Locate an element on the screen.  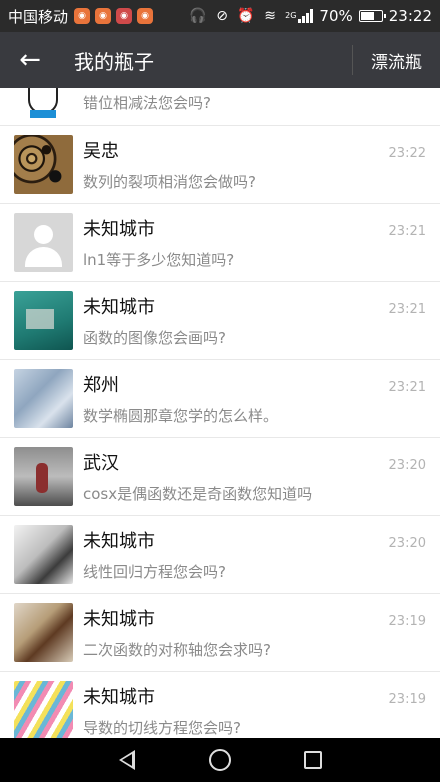
conversation-item: 未知城市 23:21 ln1等于多少您知道吗? is located at coordinates (220, 243).